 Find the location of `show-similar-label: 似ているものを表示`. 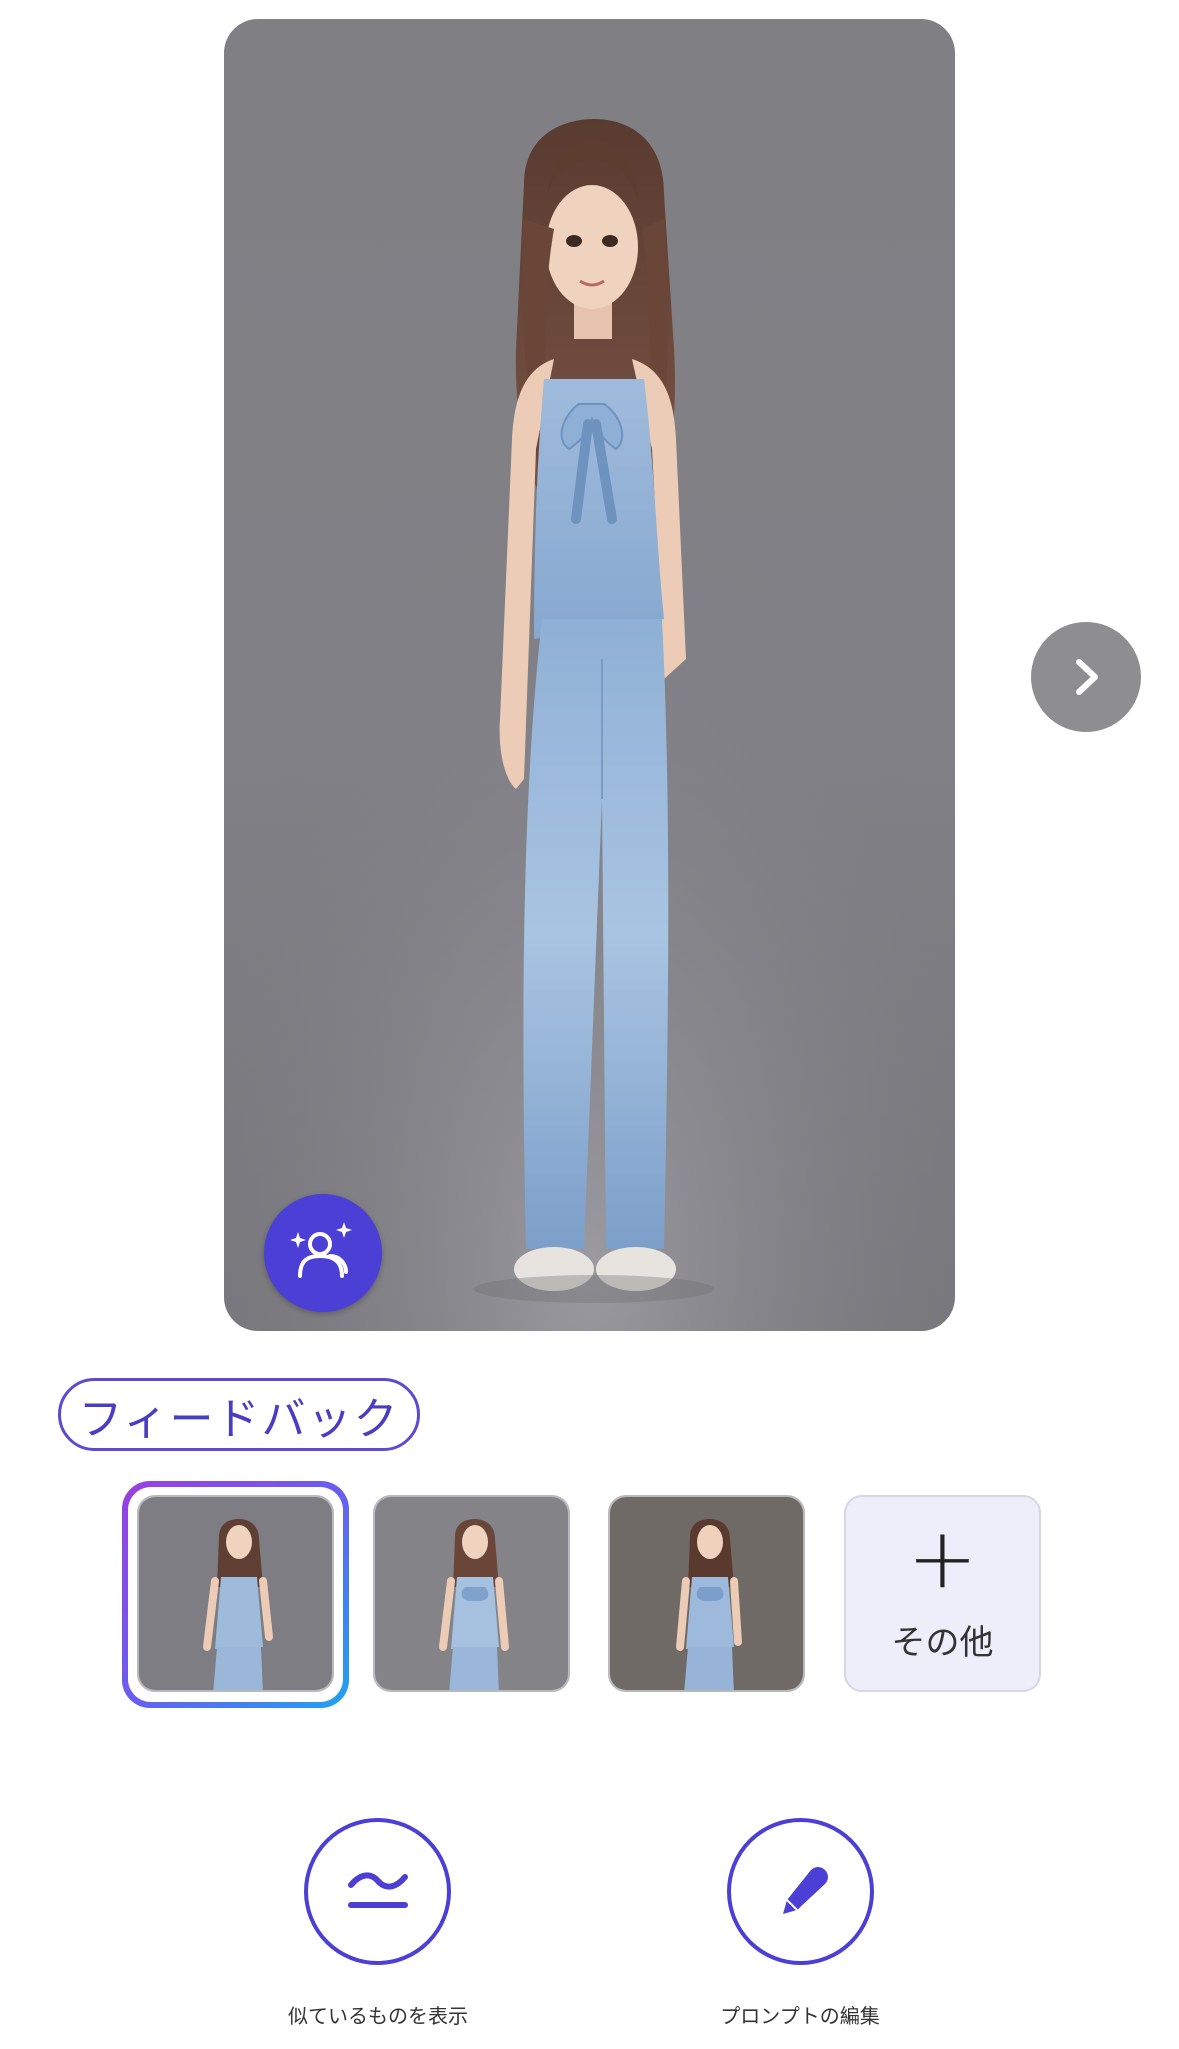

show-similar-label: 似ているものを表示 is located at coordinates (378, 2016).